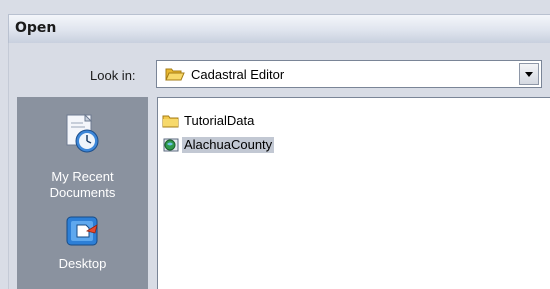 This screenshot has height=289, width=550. I want to click on look-in-dropdown: Cadastral Editor, so click(349, 74).